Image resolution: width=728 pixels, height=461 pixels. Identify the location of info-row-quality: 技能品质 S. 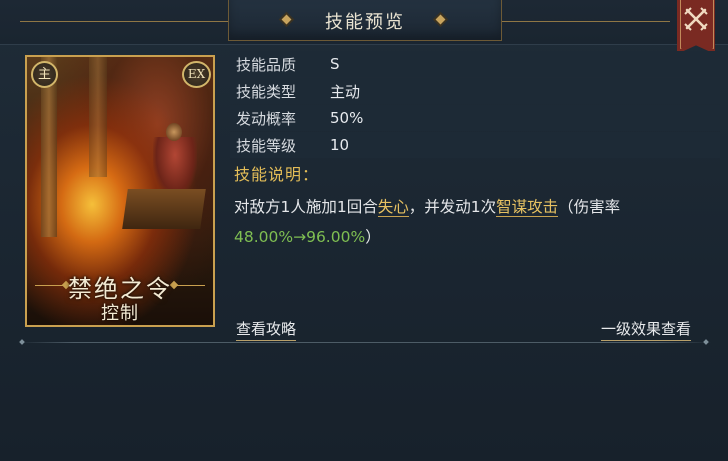
(475, 64).